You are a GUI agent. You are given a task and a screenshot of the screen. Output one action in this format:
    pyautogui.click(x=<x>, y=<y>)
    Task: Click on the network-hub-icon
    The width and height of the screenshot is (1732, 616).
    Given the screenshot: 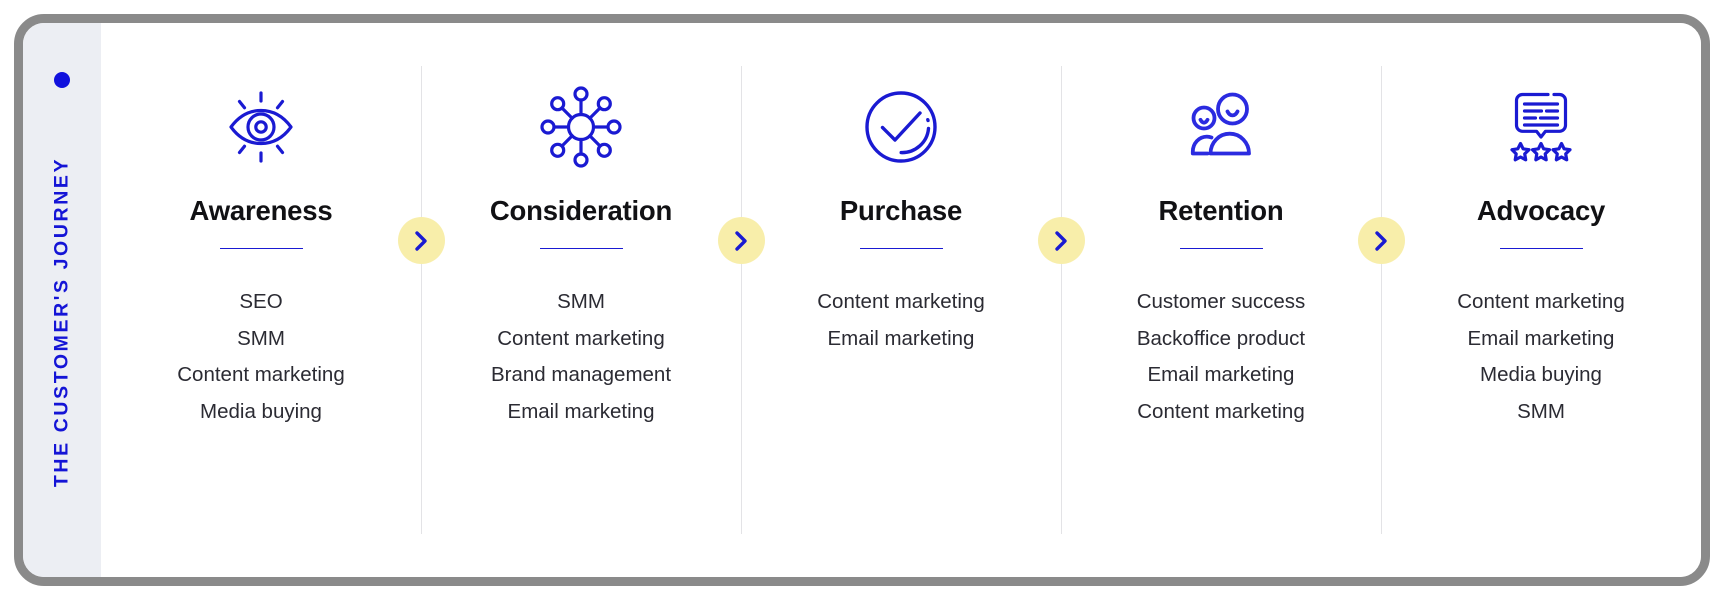 What is the action you would take?
    pyautogui.click(x=581, y=127)
    